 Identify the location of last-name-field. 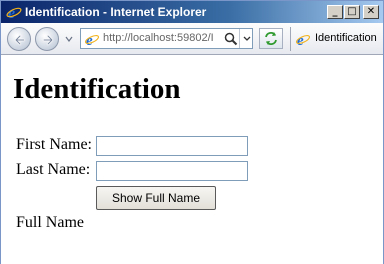
(172, 171).